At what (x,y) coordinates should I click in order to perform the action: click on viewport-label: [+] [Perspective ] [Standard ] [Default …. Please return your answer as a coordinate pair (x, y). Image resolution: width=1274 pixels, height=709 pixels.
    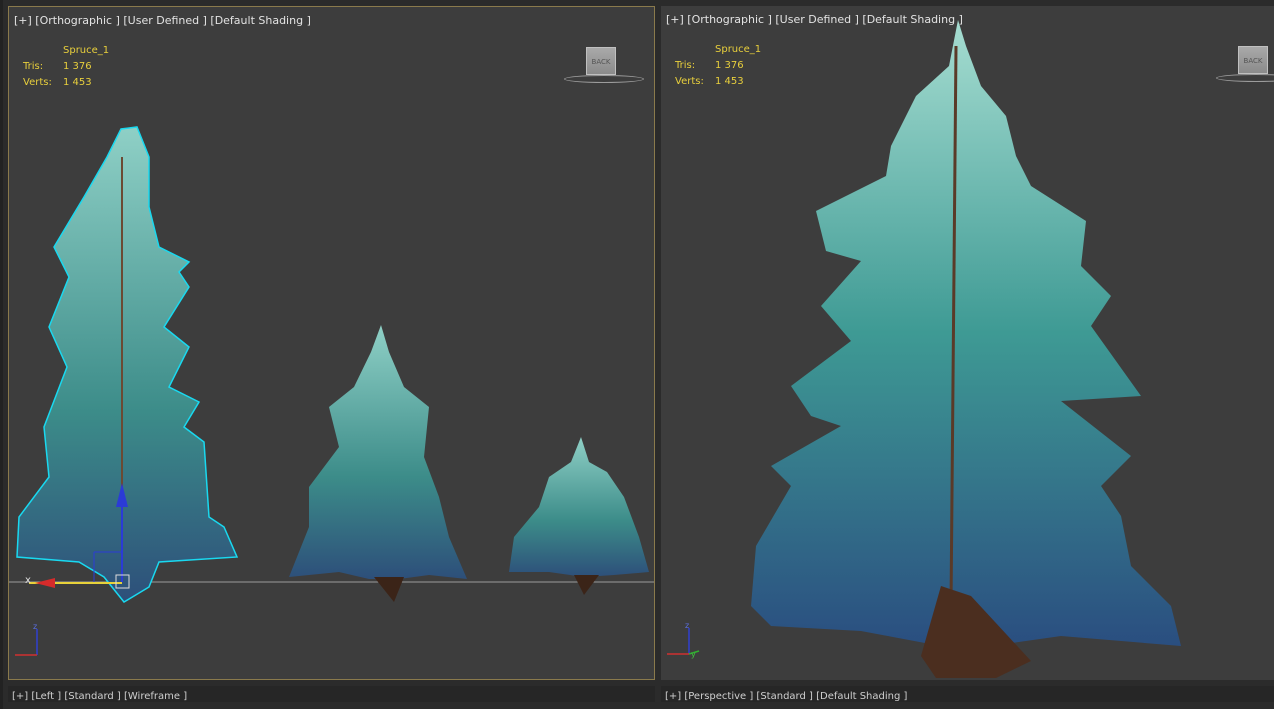
    Looking at the image, I should click on (786, 696).